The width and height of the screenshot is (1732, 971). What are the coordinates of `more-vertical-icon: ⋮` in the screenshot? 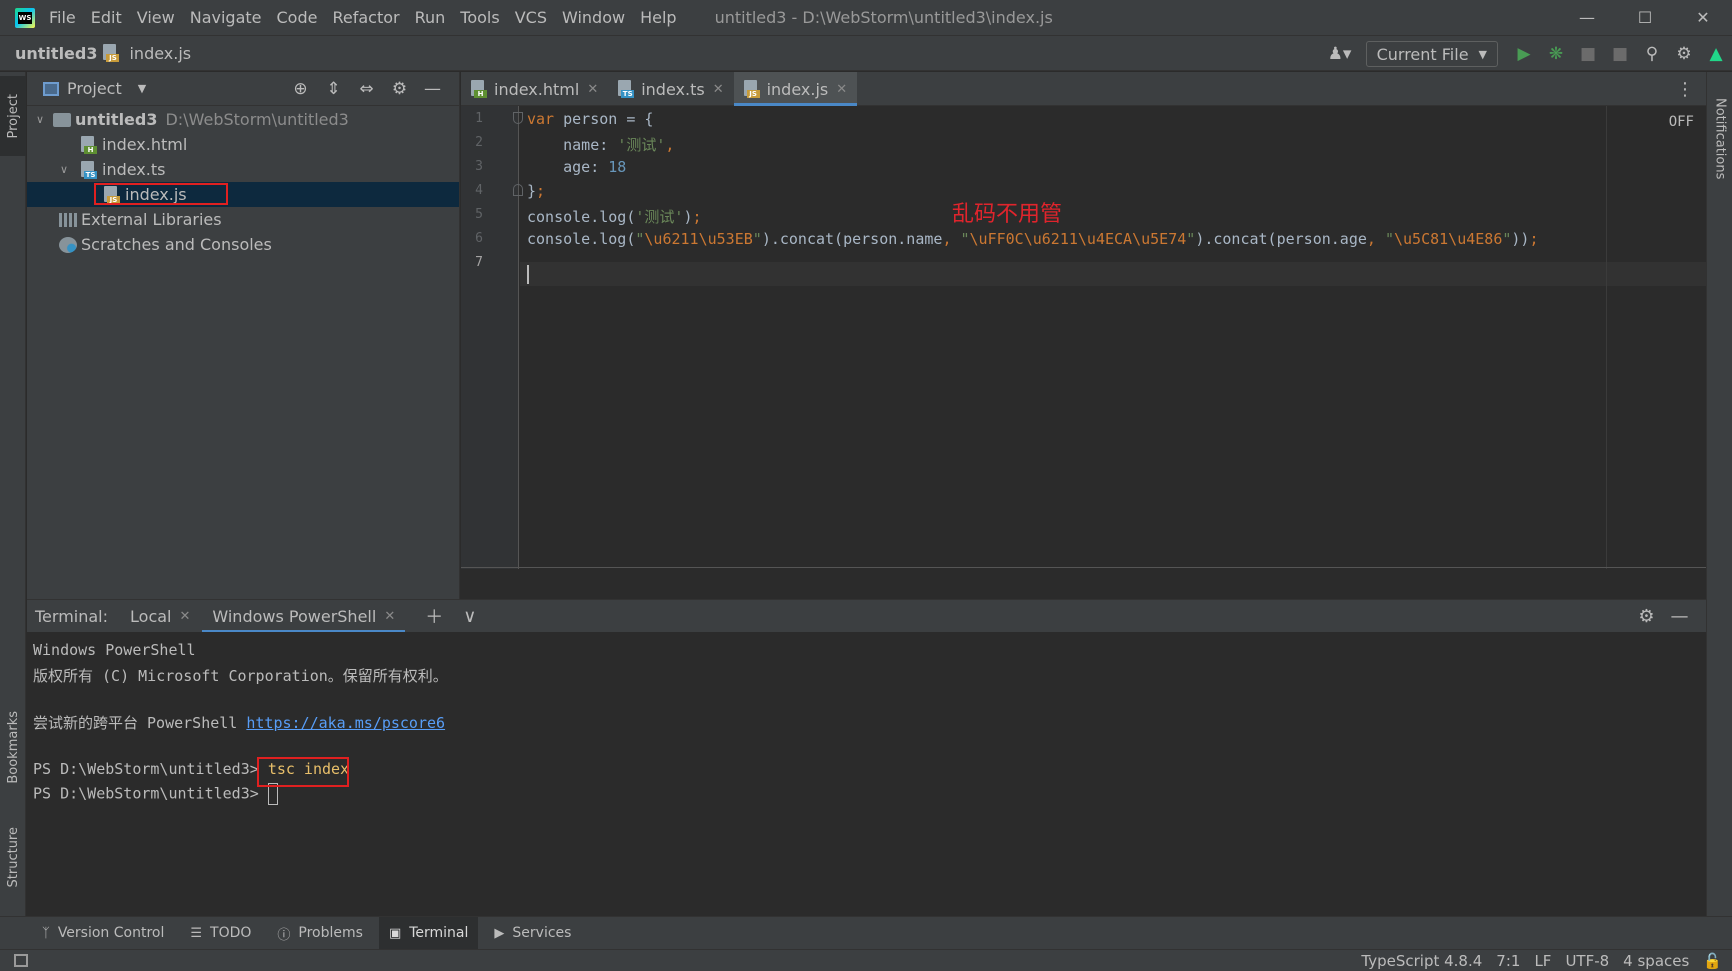 It's located at (1685, 89).